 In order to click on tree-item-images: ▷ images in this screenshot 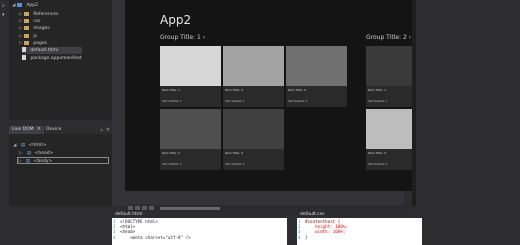, I will do `click(34, 28)`.